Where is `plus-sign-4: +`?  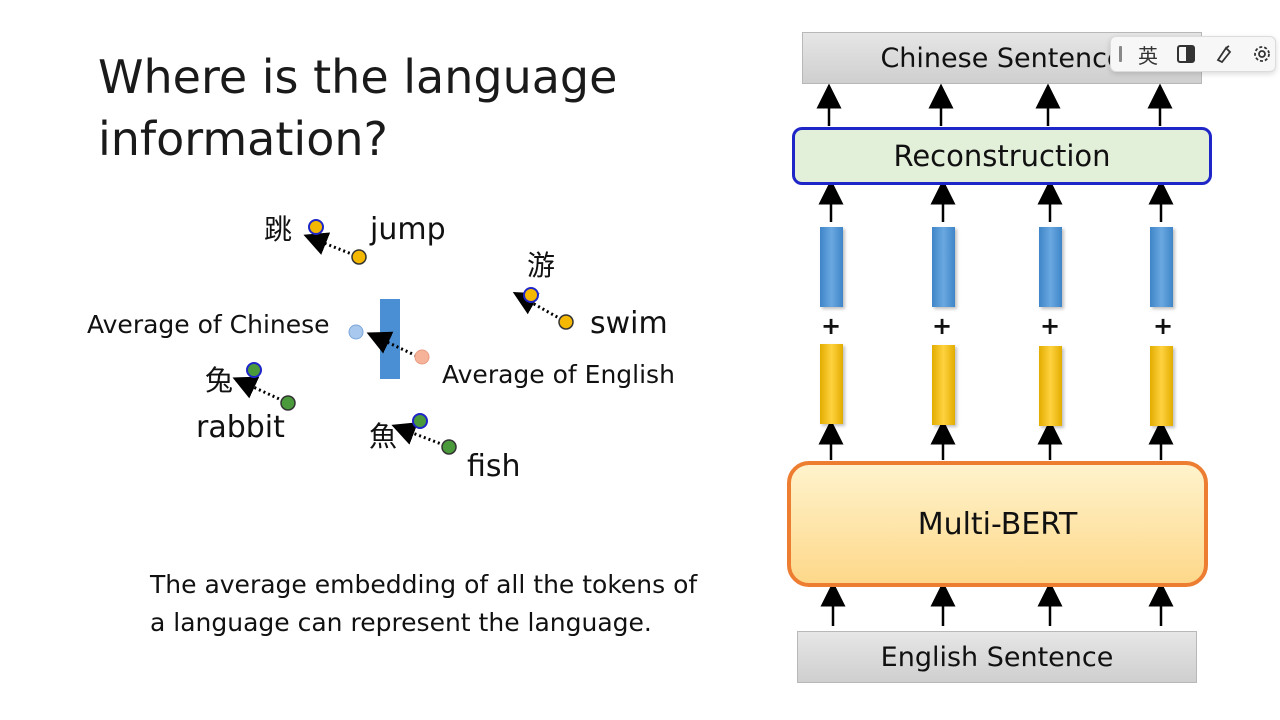 plus-sign-4: + is located at coordinates (1163, 326).